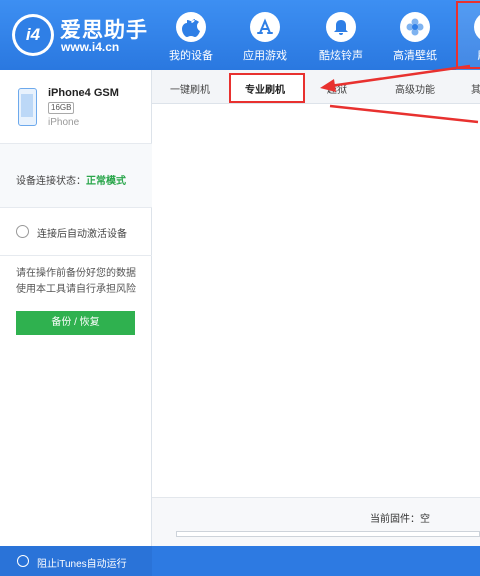 Image resolution: width=480 pixels, height=576 pixels. I want to click on nav-ringtones: 酷炫铃声, so click(341, 35).